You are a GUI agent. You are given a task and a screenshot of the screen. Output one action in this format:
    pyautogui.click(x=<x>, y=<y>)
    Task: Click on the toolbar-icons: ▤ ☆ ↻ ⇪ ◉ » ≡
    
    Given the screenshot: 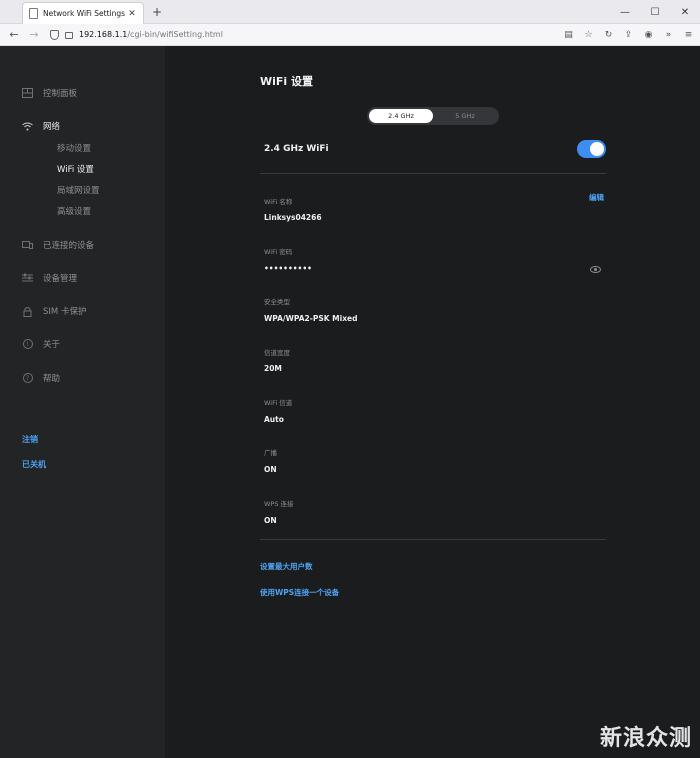 What is the action you would take?
    pyautogui.click(x=628, y=35)
    